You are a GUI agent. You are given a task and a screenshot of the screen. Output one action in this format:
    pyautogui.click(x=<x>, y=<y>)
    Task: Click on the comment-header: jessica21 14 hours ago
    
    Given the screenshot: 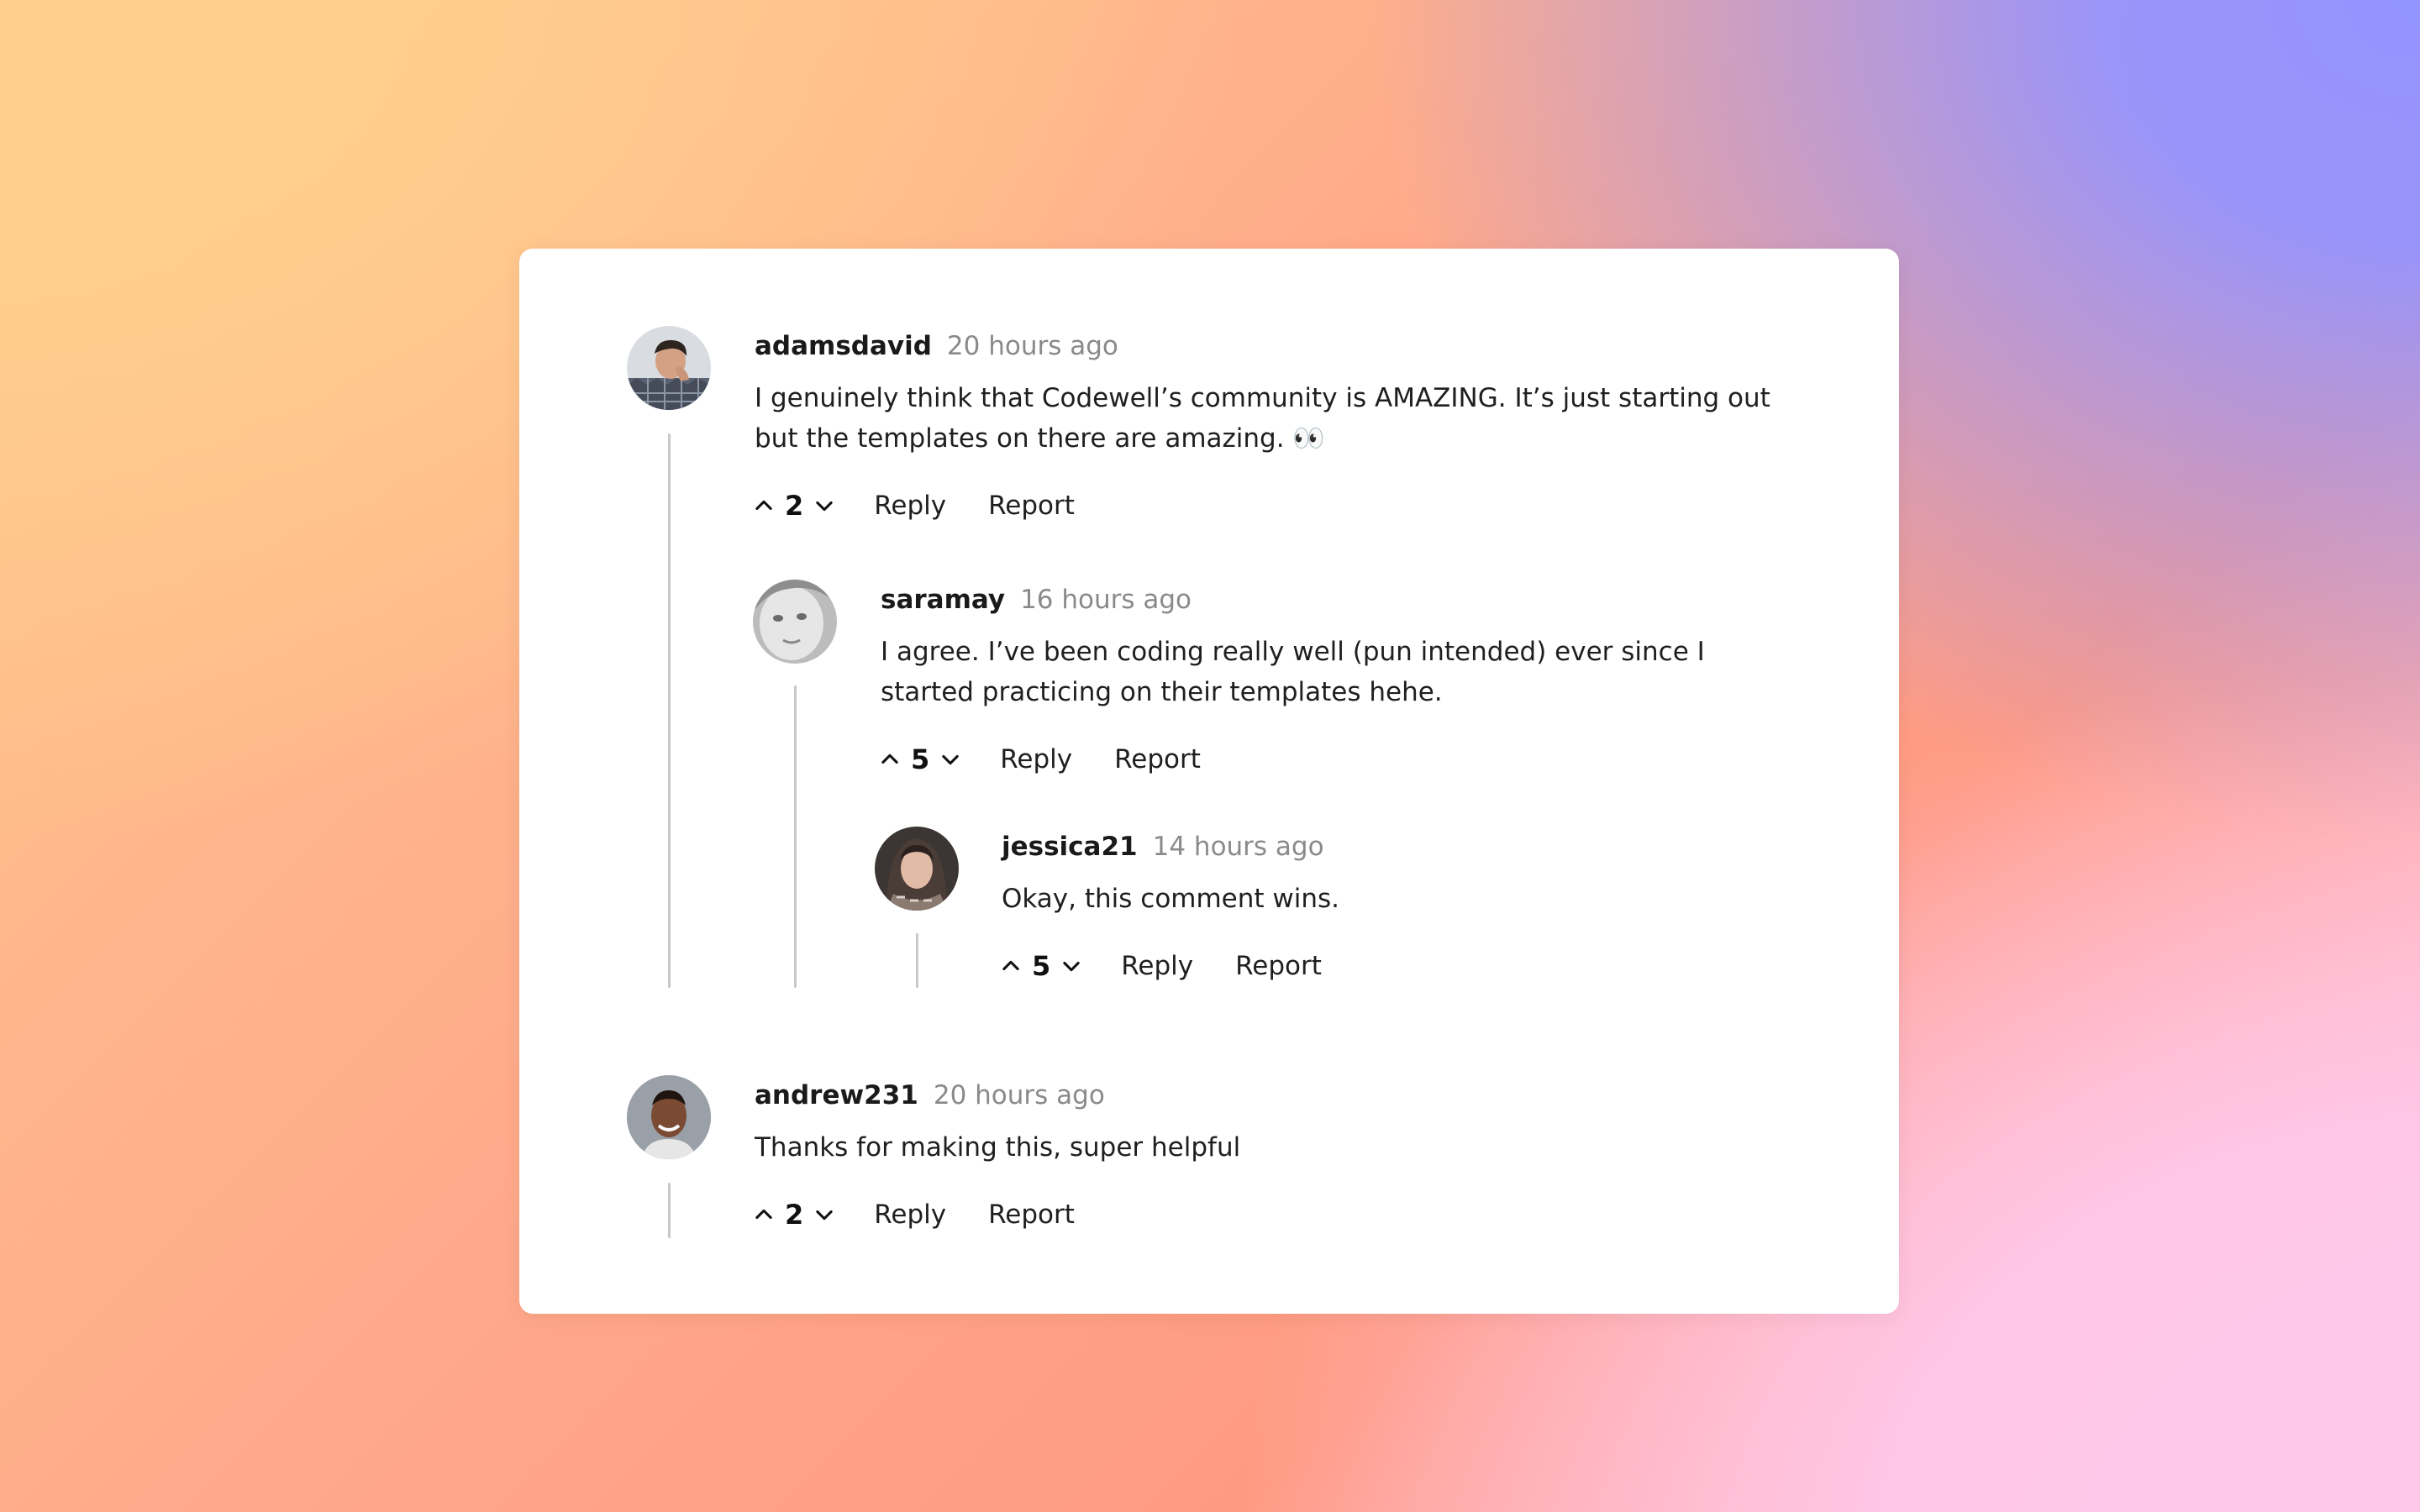 What is the action you would take?
    pyautogui.click(x=1163, y=847)
    